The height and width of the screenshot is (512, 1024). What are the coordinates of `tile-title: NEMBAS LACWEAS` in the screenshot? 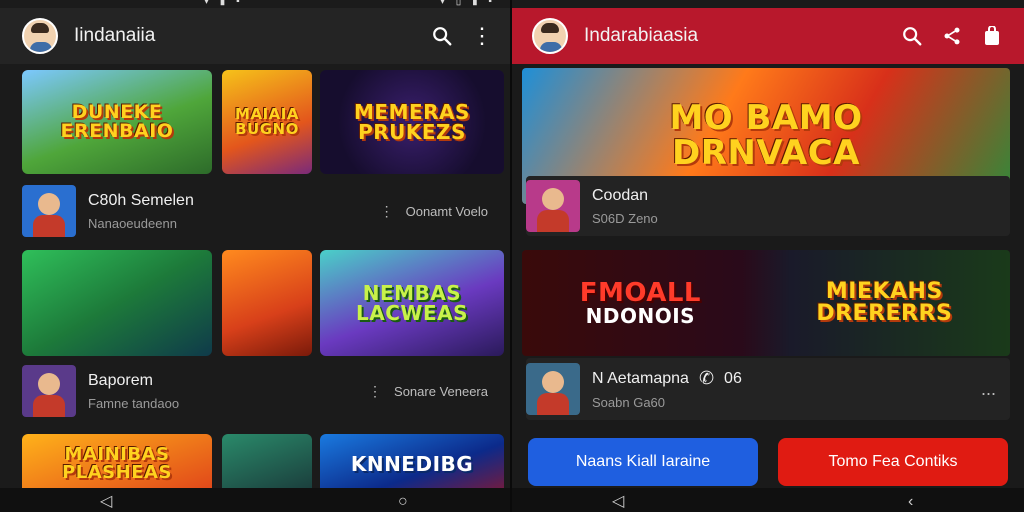 It's located at (411, 302).